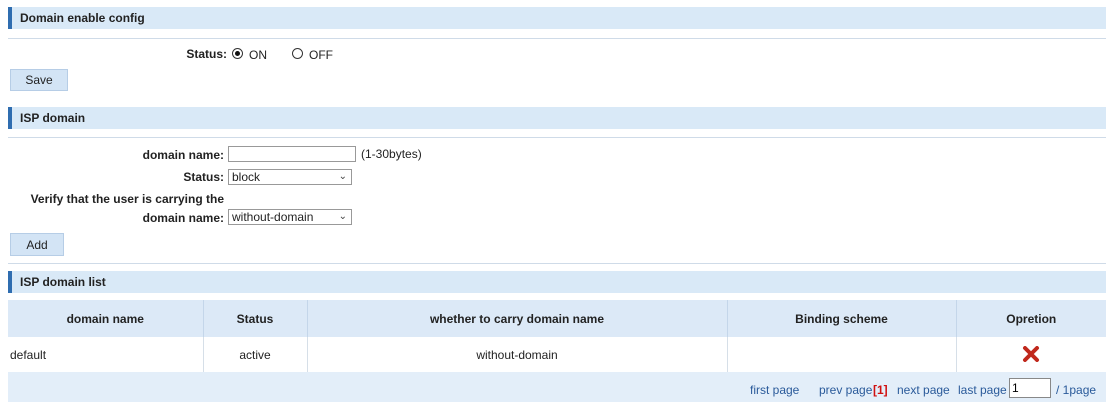 The width and height of the screenshot is (1114, 404). What do you see at coordinates (246, 177) in the screenshot?
I see `isp-status-select-value: block` at bounding box center [246, 177].